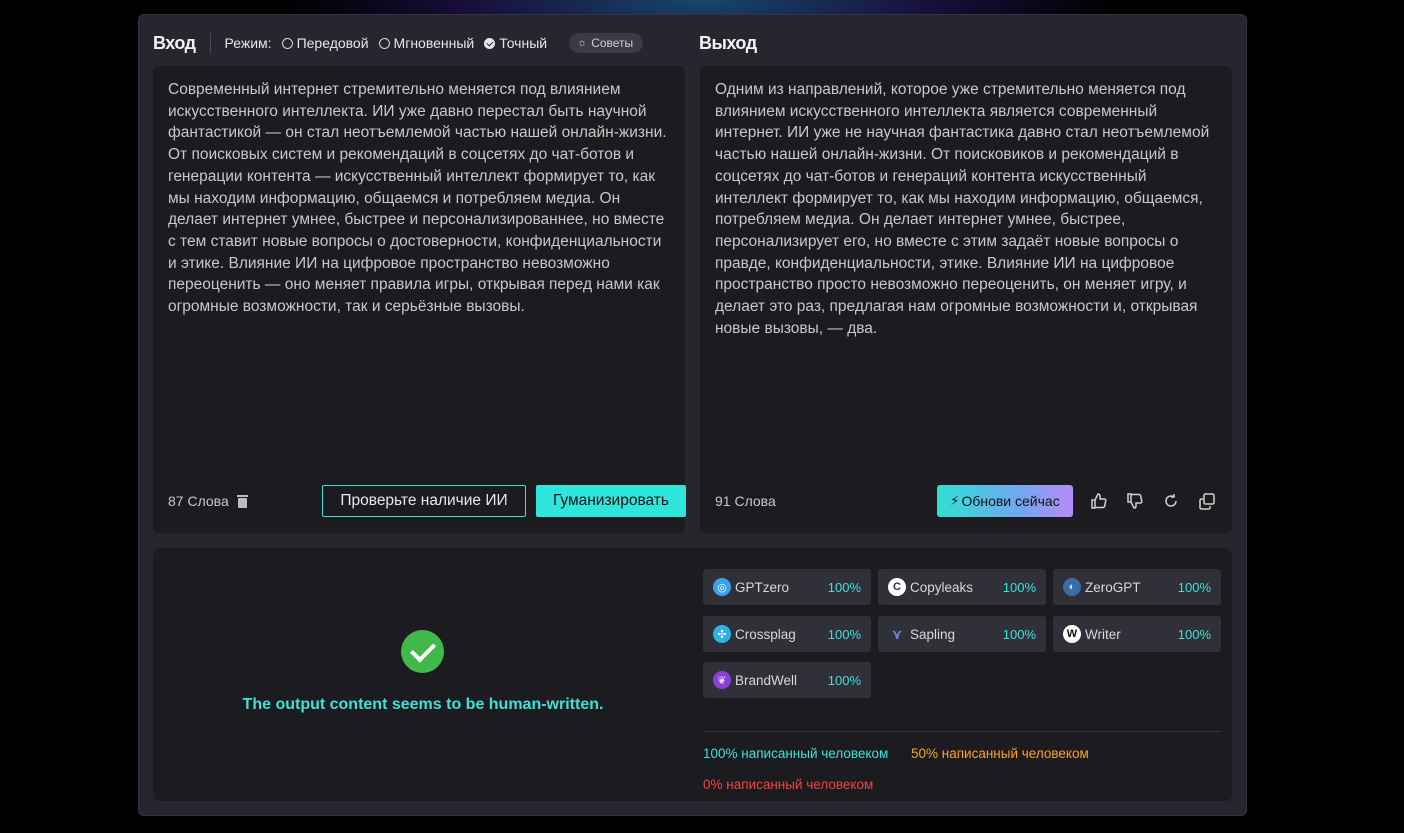 This screenshot has height=833, width=1404. Describe the element at coordinates (248, 43) in the screenshot. I see `mode-label: Режим:` at that location.